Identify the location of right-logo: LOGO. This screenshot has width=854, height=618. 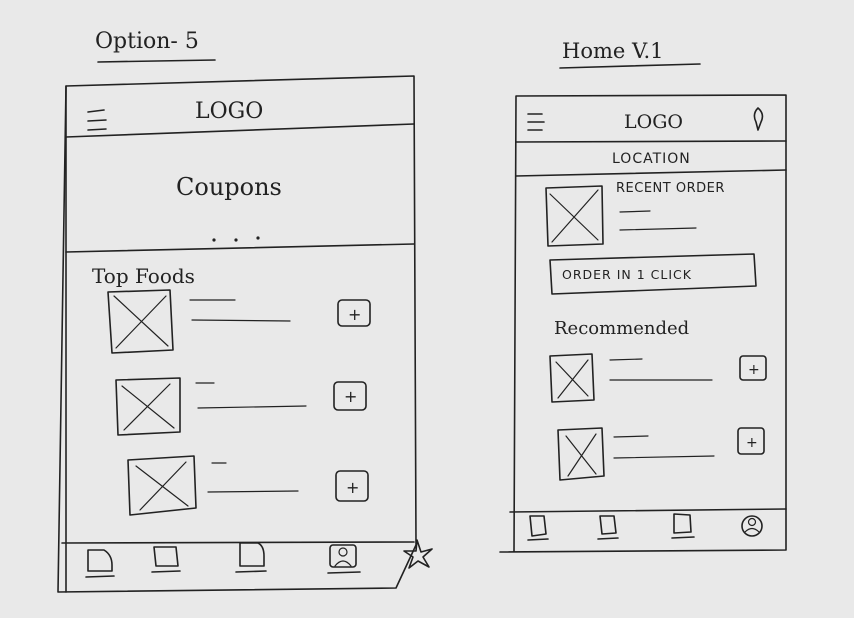
(653, 122).